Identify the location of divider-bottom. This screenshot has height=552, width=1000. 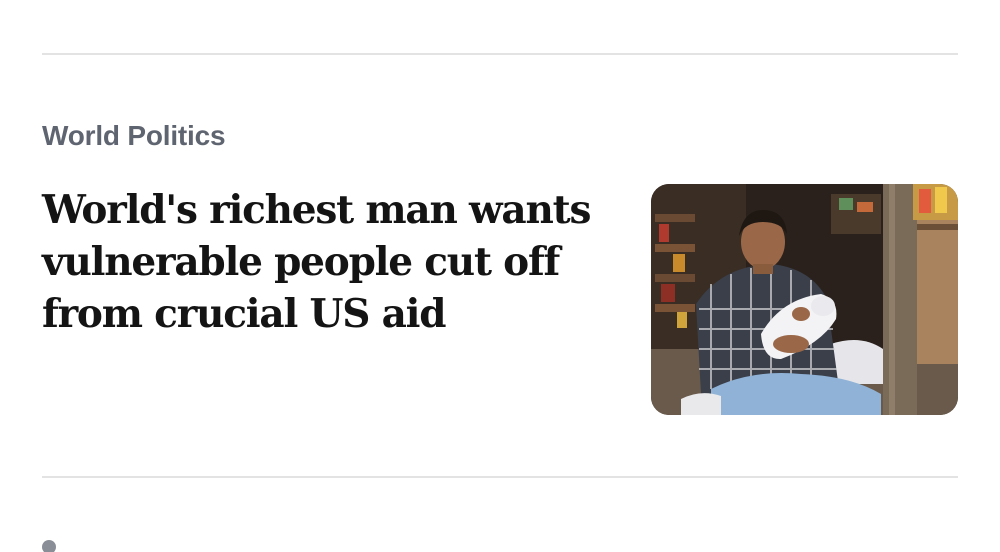
(500, 477).